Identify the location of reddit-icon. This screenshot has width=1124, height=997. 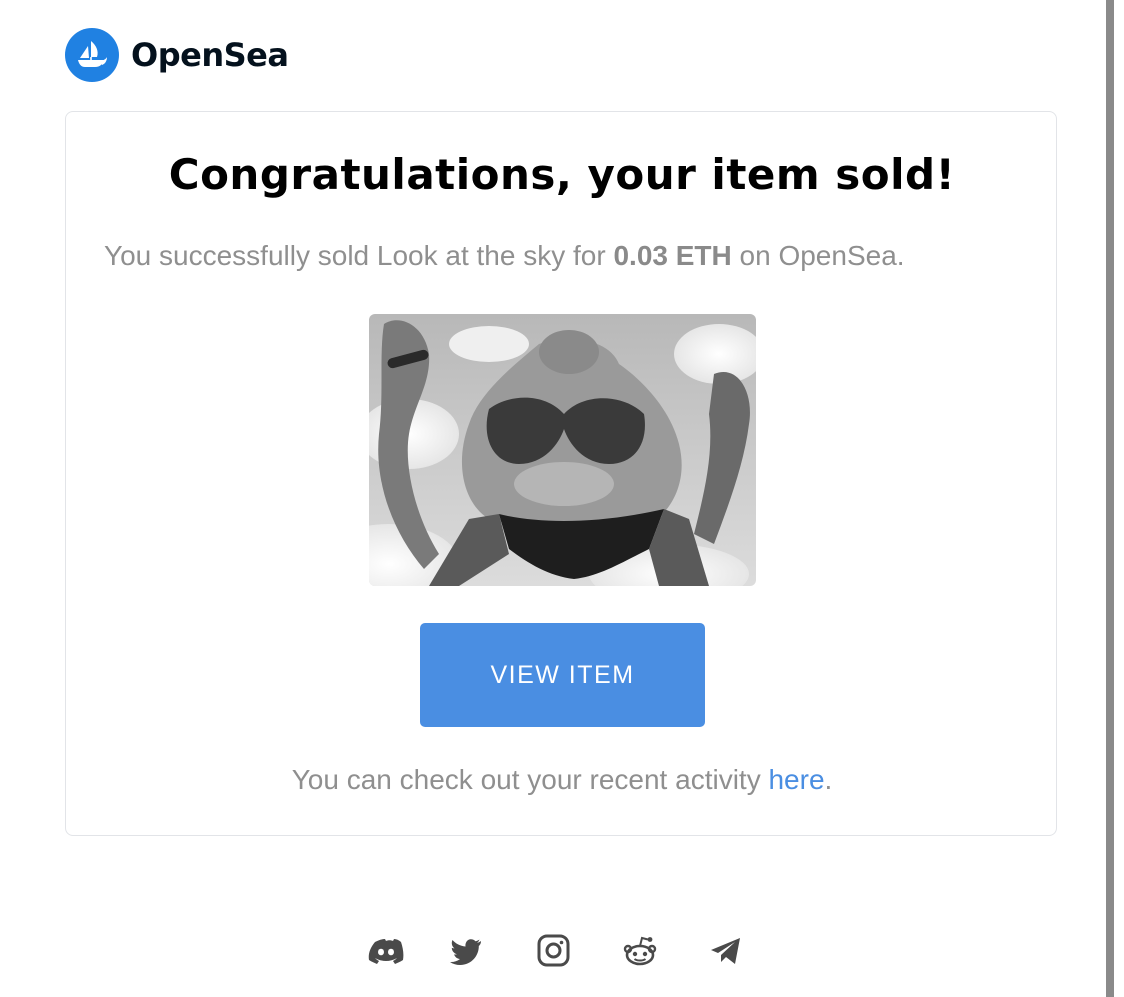
(640, 953).